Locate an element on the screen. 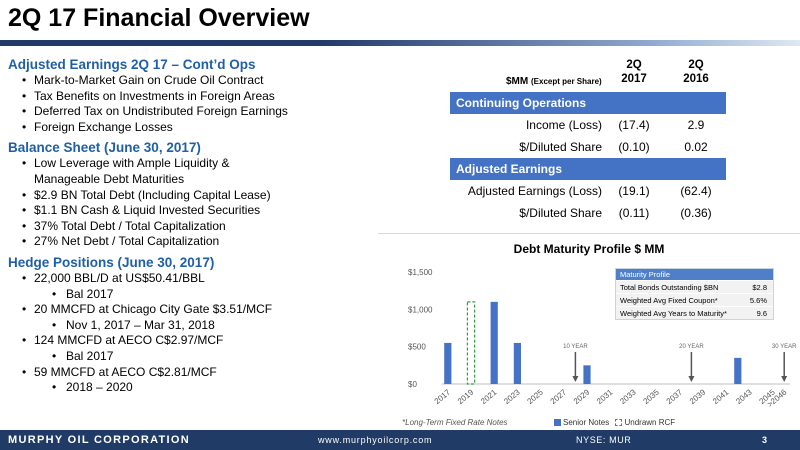 The height and width of the screenshot is (450, 800). list-item: 124 MMCFD at AECO C$2.97/MCF is located at coordinates (185, 341).